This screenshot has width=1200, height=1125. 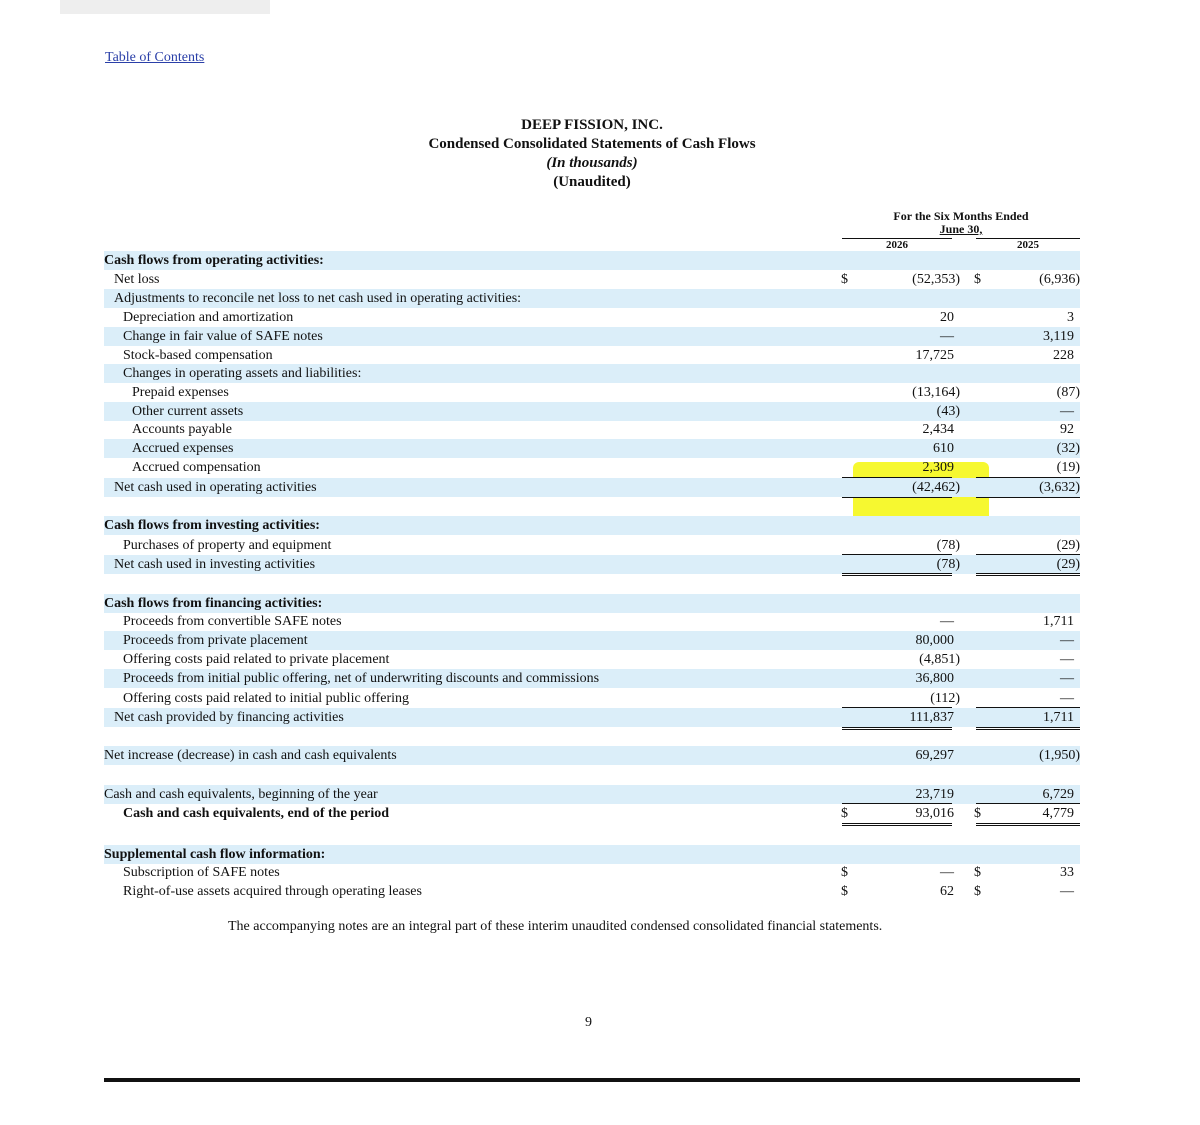 What do you see at coordinates (1063, 355) in the screenshot?
I see `value-2025: 228` at bounding box center [1063, 355].